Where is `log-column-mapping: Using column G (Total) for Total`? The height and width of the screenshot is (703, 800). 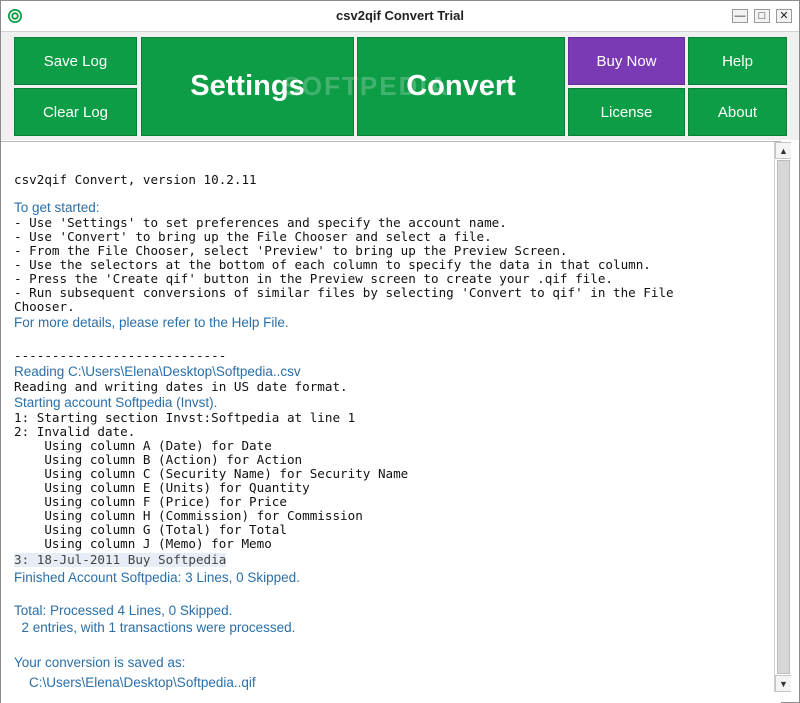 log-column-mapping: Using column G (Total) for Total is located at coordinates (150, 529).